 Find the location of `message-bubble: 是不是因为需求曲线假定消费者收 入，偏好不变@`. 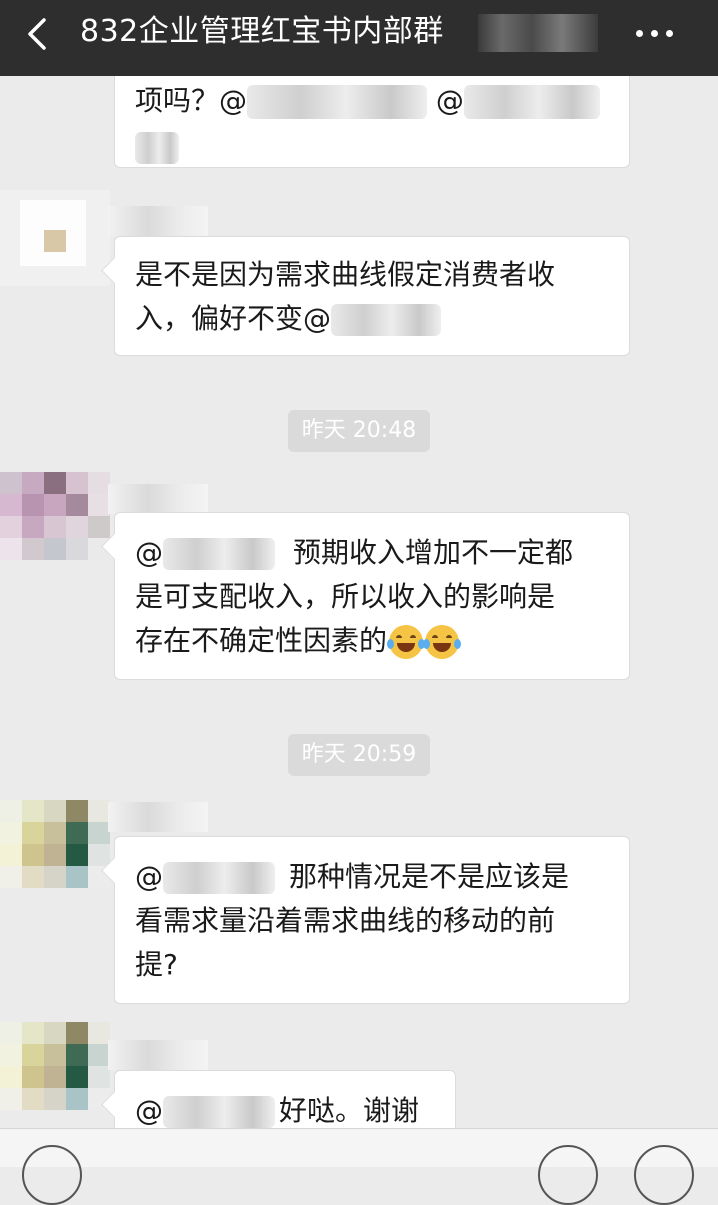

message-bubble: 是不是因为需求曲线假定消费者收 入，偏好不变@ is located at coordinates (365, 296).